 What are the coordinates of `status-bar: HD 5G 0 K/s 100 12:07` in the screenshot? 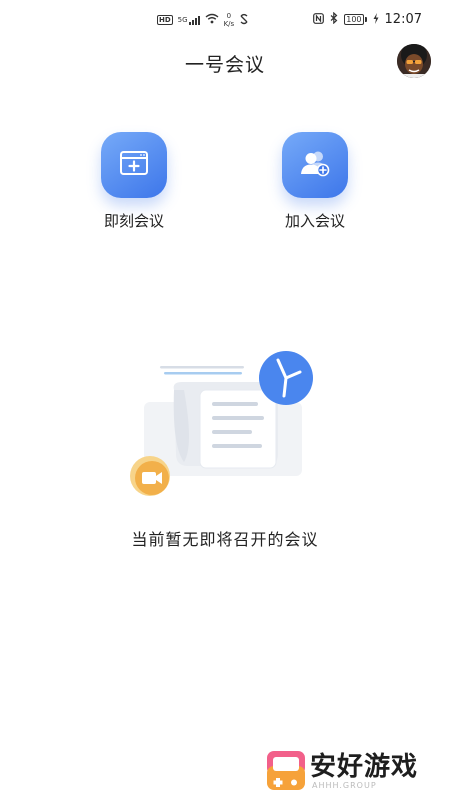 It's located at (225, 20).